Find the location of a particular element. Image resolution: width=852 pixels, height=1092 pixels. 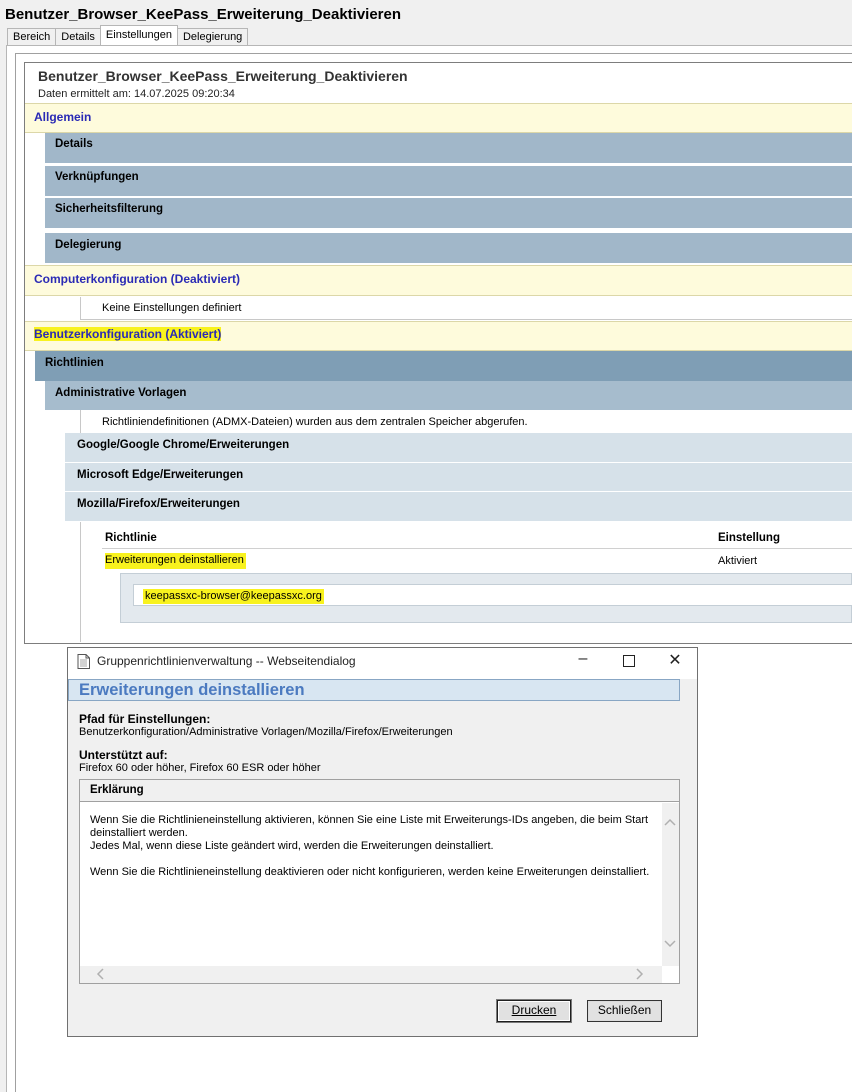

scroll-down-icon is located at coordinates (670, 944).